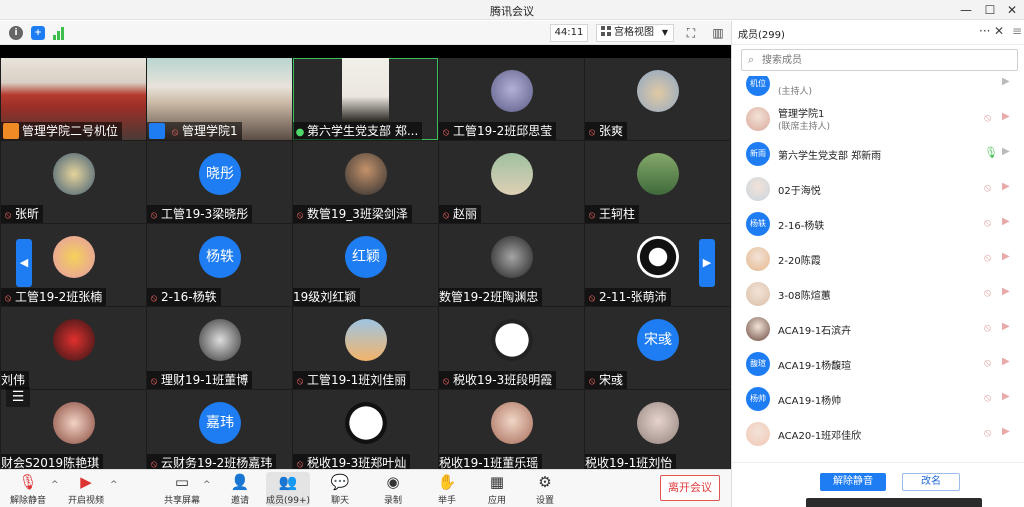 The width and height of the screenshot is (1024, 507). Describe the element at coordinates (878, 293) in the screenshot. I see `member-row: 3-08陈煊蕙 ⦸ ▶` at that location.